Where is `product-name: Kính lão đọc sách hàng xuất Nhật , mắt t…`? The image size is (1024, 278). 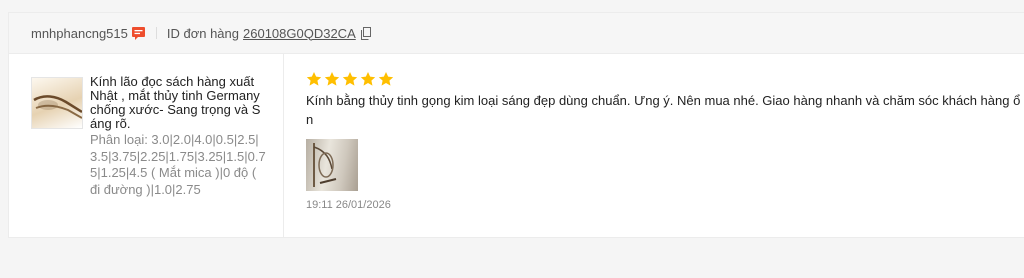
product-name: Kính lão đọc sách hàng xuất Nhật , mắt t… is located at coordinates (178, 103).